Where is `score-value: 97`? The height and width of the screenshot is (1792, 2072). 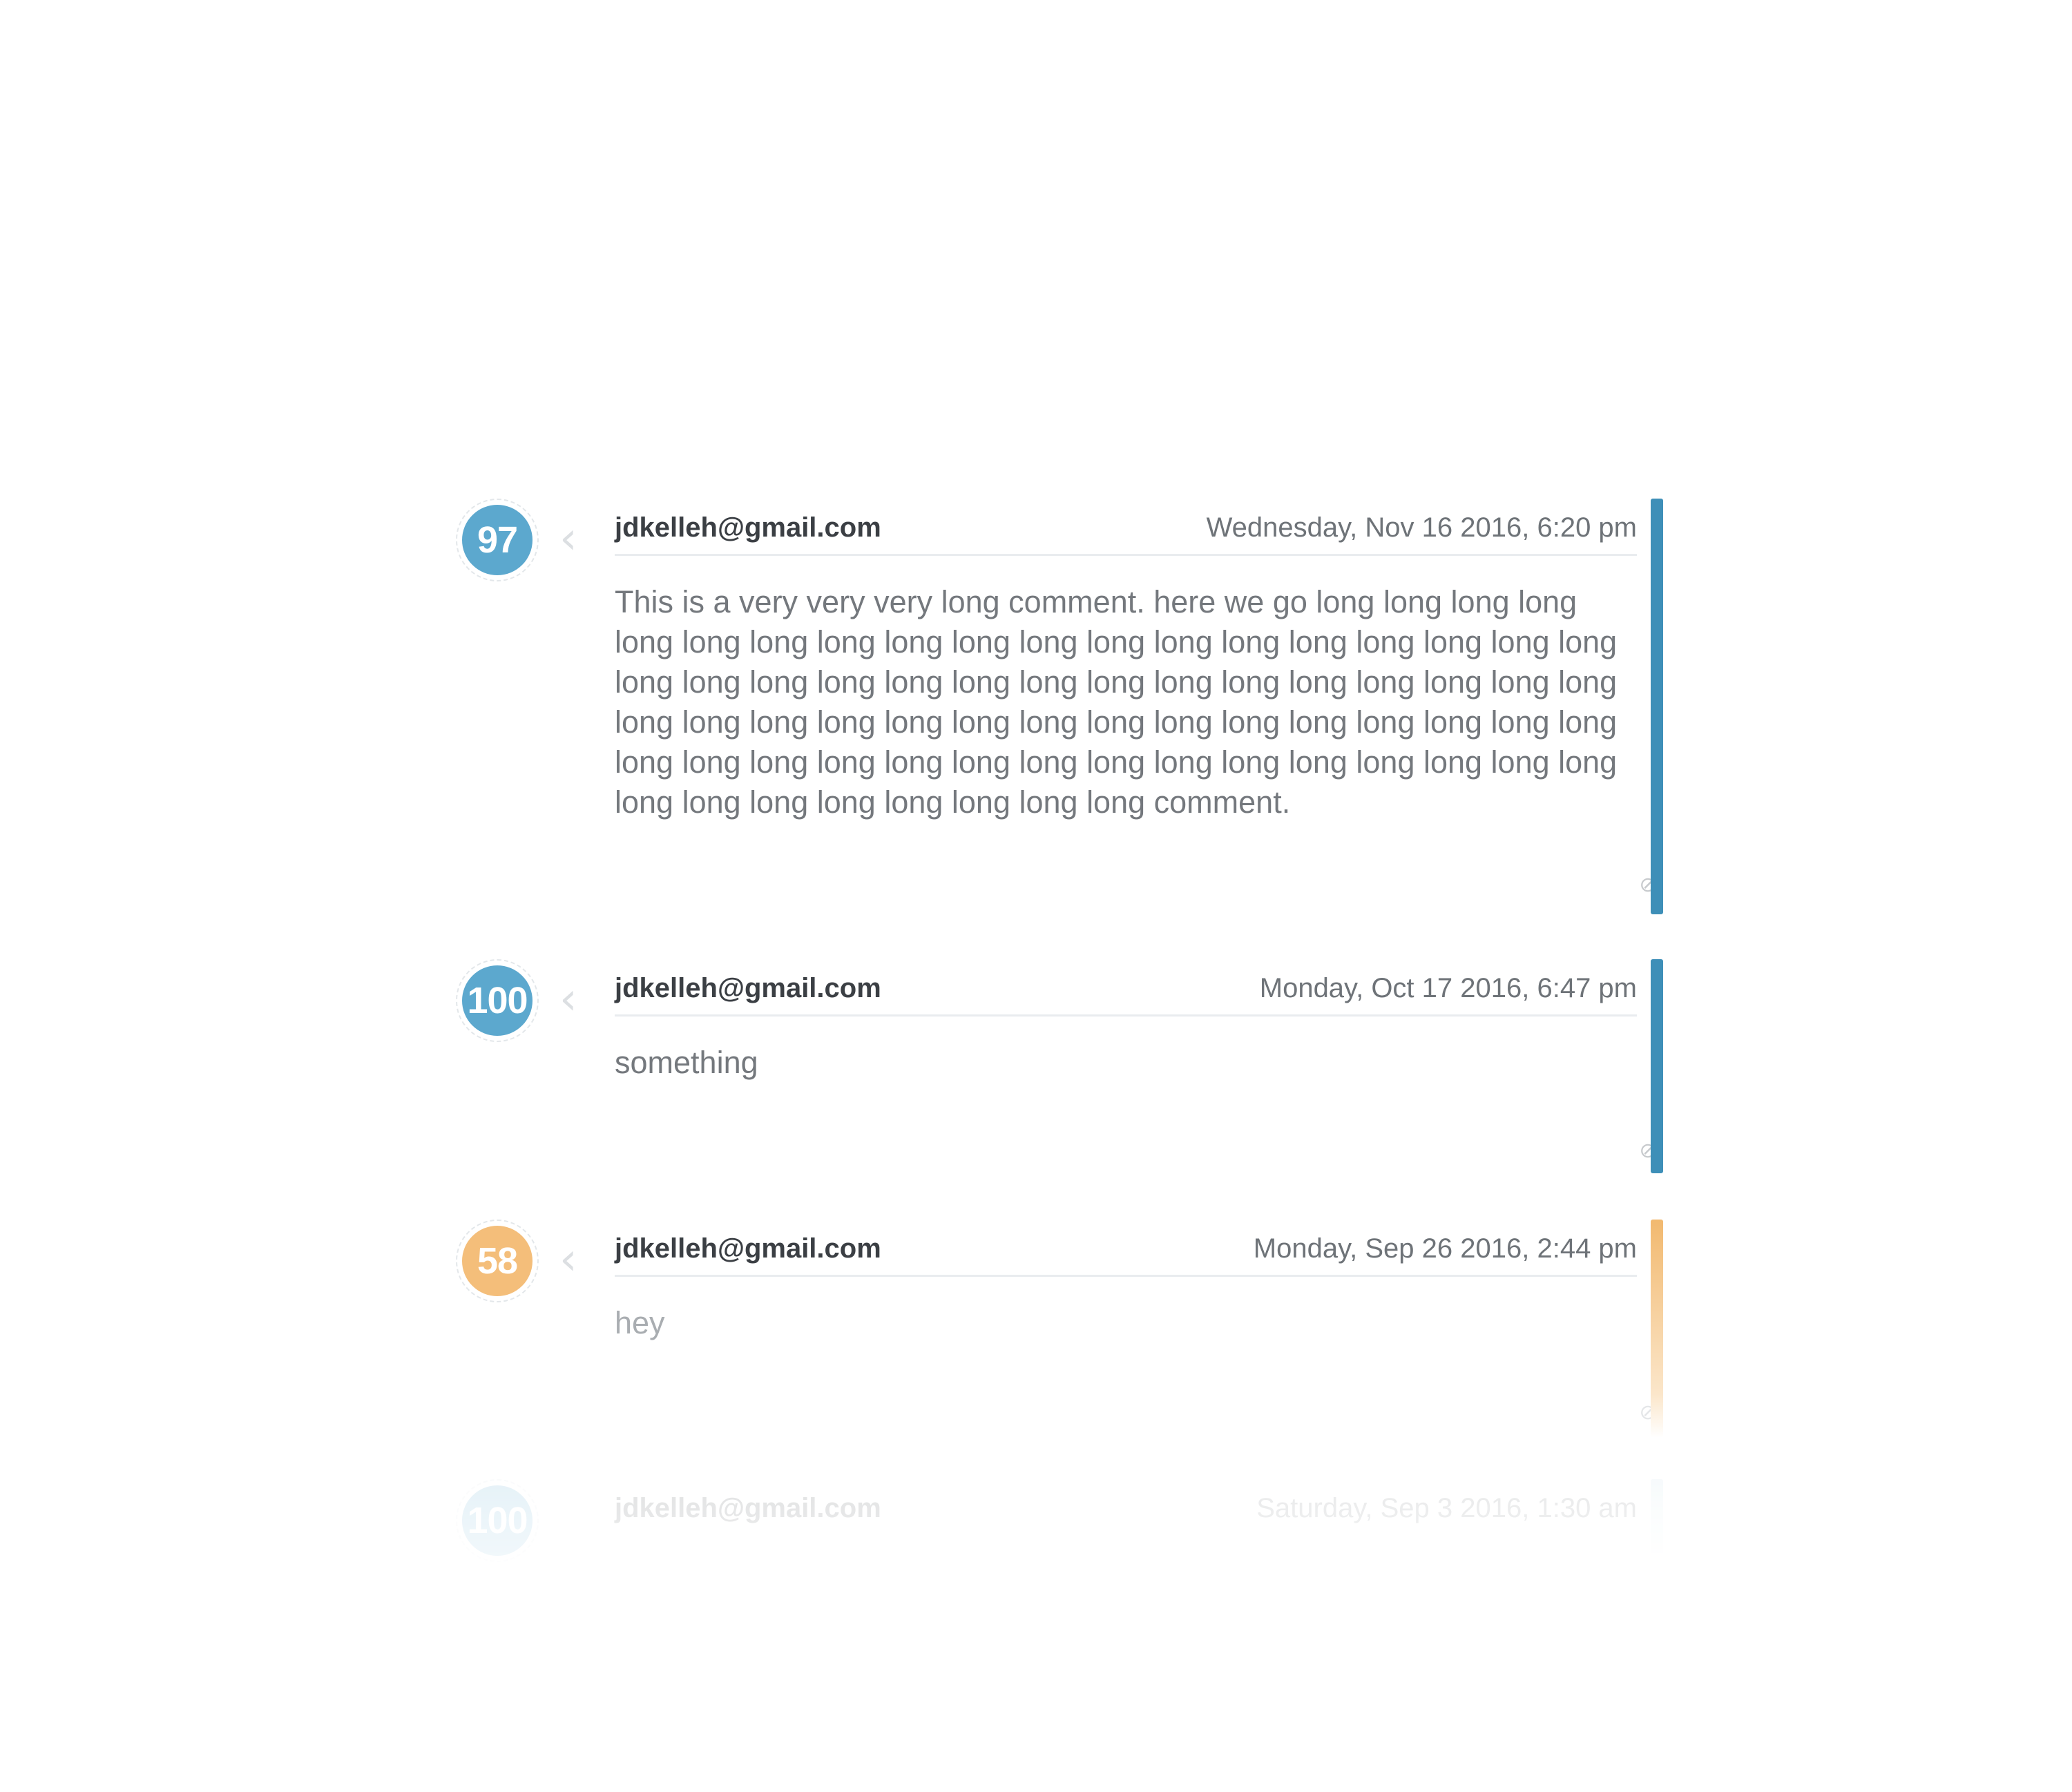 score-value: 97 is located at coordinates (497, 540).